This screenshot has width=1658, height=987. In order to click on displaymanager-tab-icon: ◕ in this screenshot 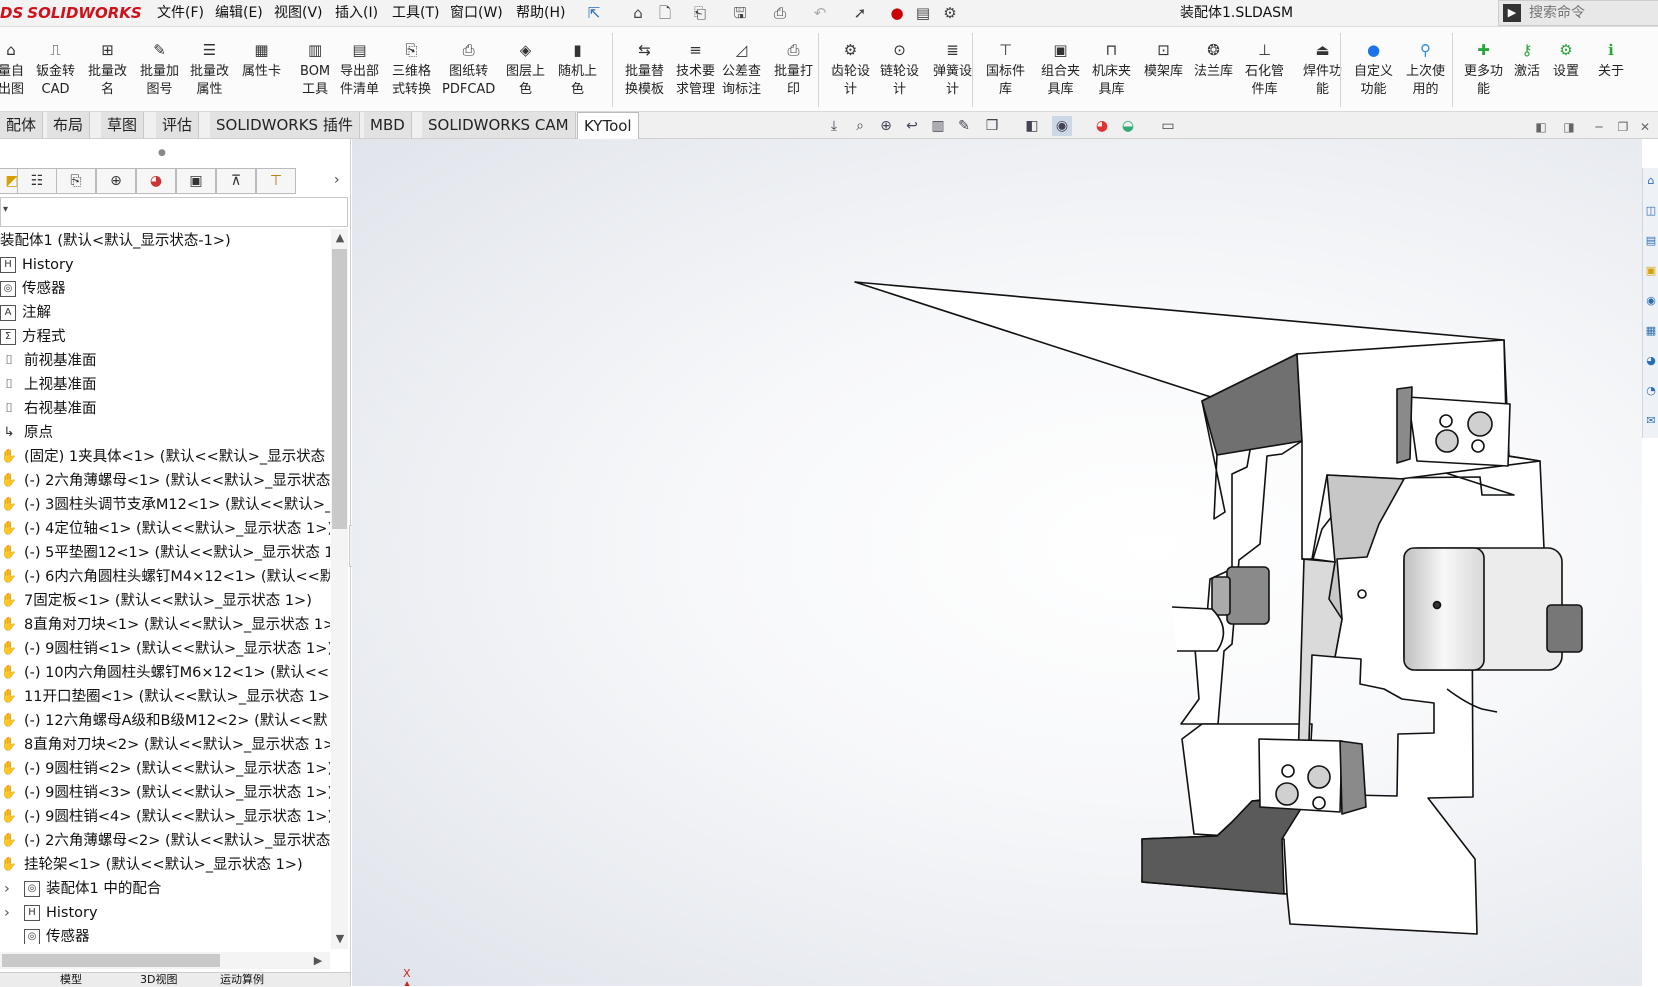, I will do `click(156, 181)`.